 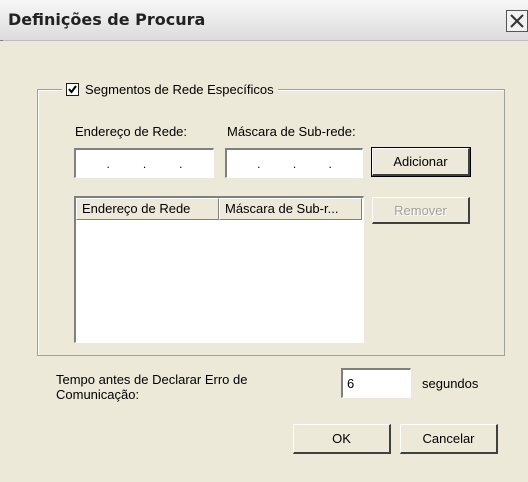 What do you see at coordinates (107, 19) in the screenshot?
I see `window-title: Definições de Procura` at bounding box center [107, 19].